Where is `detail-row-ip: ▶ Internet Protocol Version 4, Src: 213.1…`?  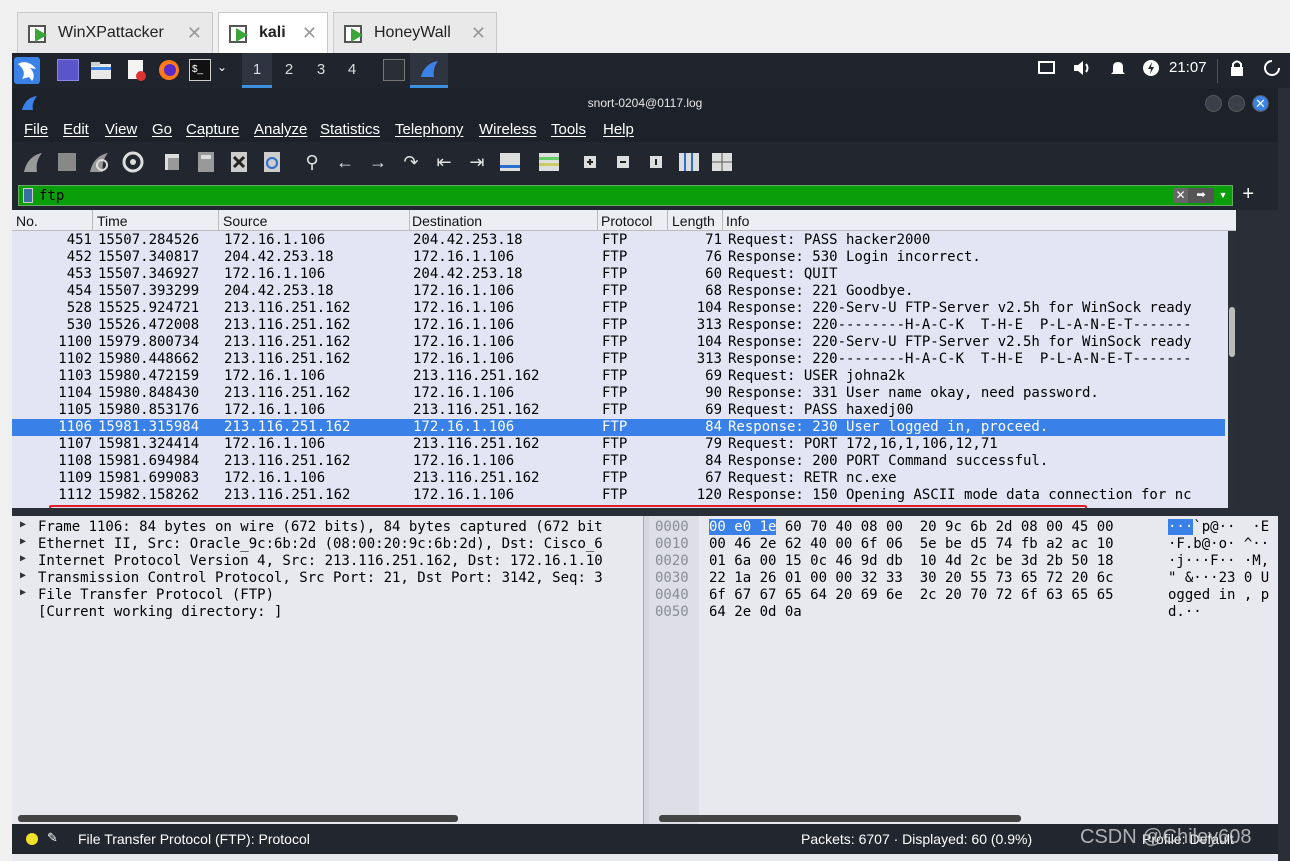 detail-row-ip: ▶ Internet Protocol Version 4, Src: 213.1… is located at coordinates (327, 561).